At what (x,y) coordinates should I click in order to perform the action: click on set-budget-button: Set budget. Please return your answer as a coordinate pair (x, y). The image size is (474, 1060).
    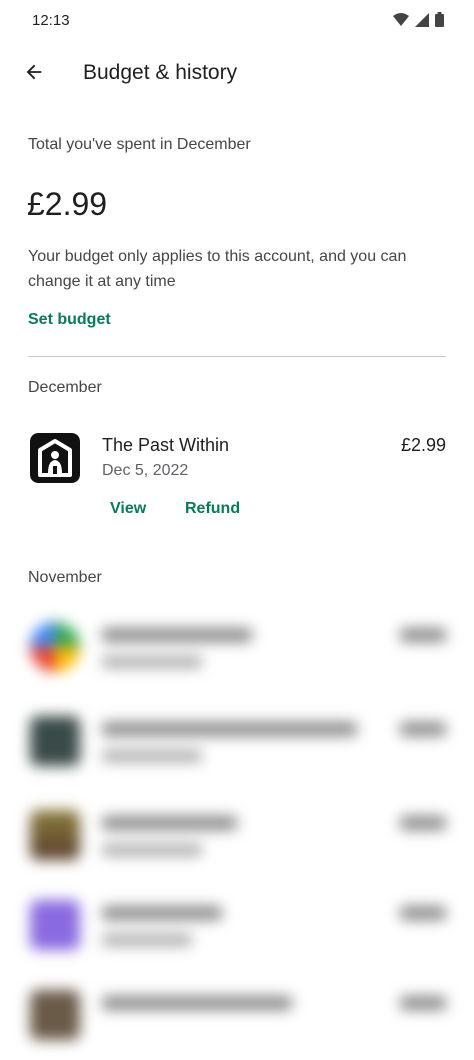
    Looking at the image, I should click on (69, 320).